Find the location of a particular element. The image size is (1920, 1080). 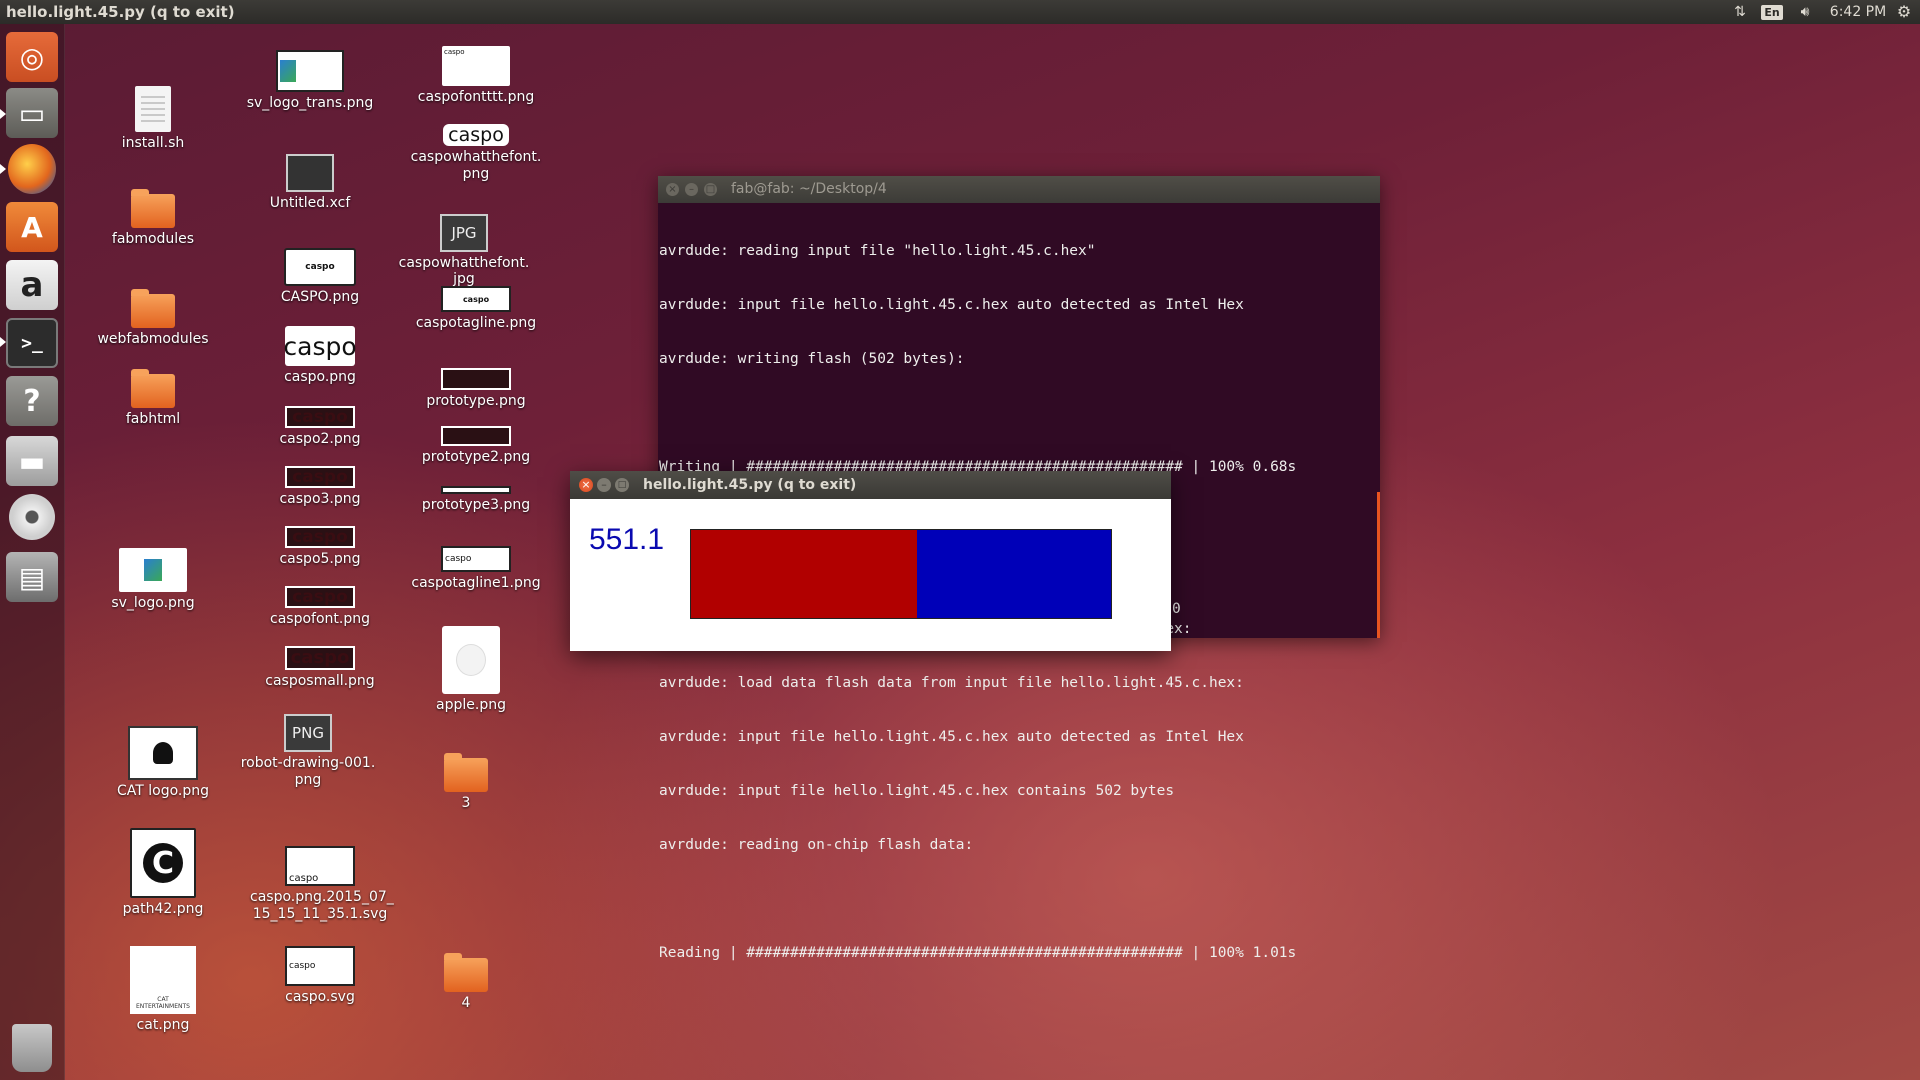

desktop-icon-sv-logo-trans: sv_logo_trans.png is located at coordinates (310, 81).